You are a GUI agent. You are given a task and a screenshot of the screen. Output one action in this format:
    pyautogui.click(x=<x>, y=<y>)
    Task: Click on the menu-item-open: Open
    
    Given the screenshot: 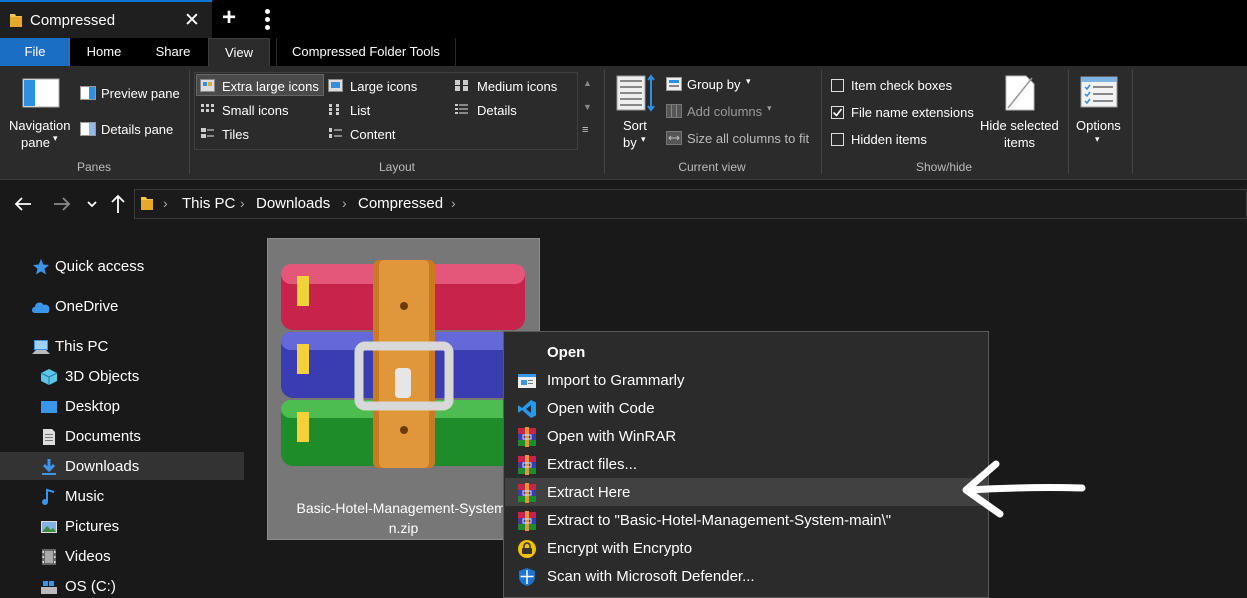 What is the action you would take?
    pyautogui.click(x=746, y=352)
    